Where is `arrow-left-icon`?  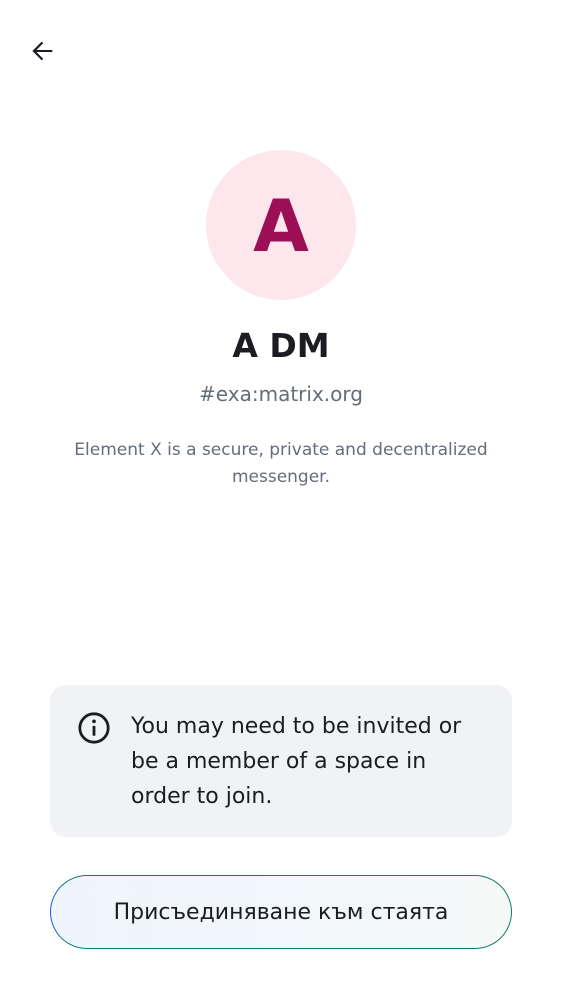 arrow-left-icon is located at coordinates (42, 51).